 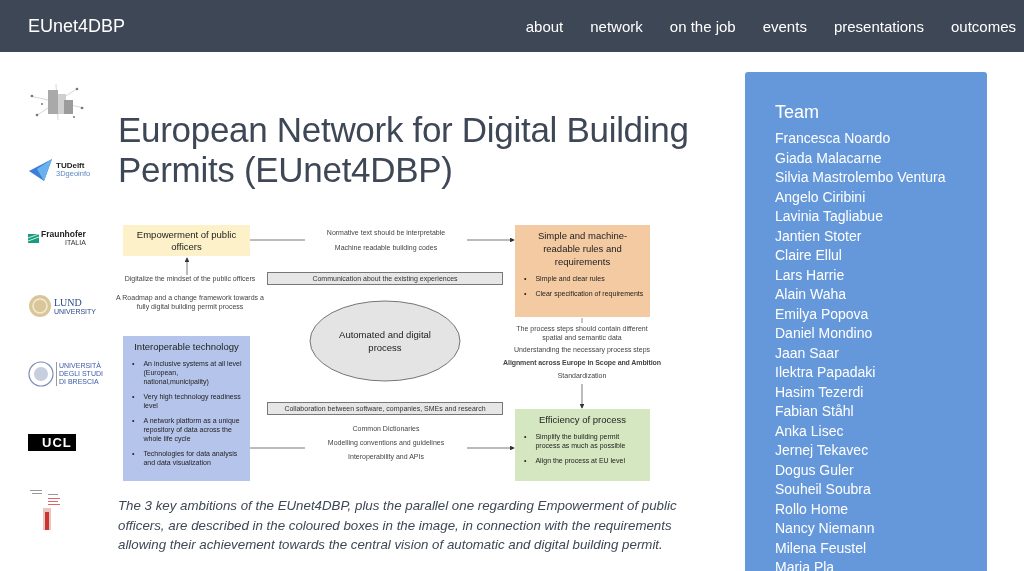 What do you see at coordinates (33, 238) in the screenshot?
I see `stripes-icon` at bounding box center [33, 238].